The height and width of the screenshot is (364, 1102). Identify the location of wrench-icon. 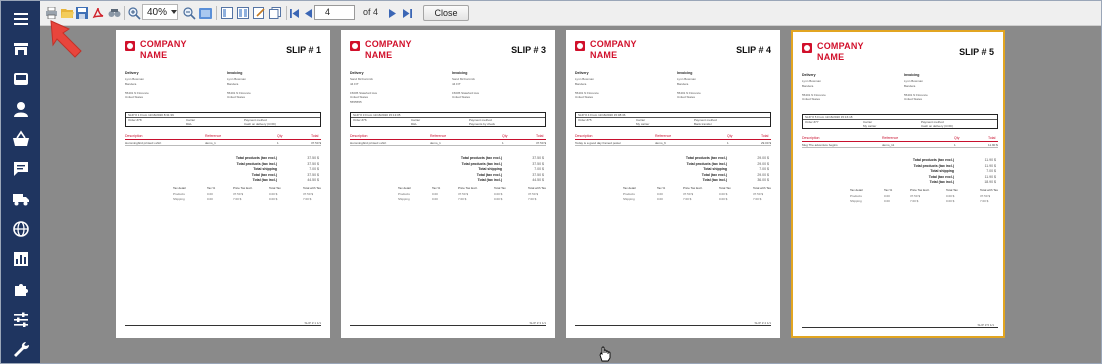
(20, 348).